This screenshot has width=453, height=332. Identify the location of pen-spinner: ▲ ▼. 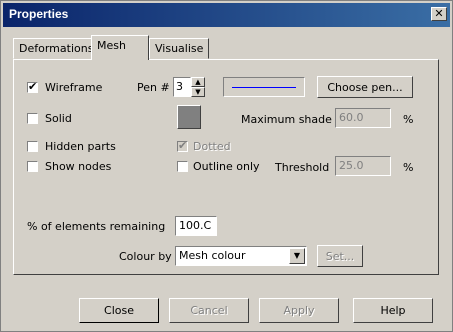
(198, 87).